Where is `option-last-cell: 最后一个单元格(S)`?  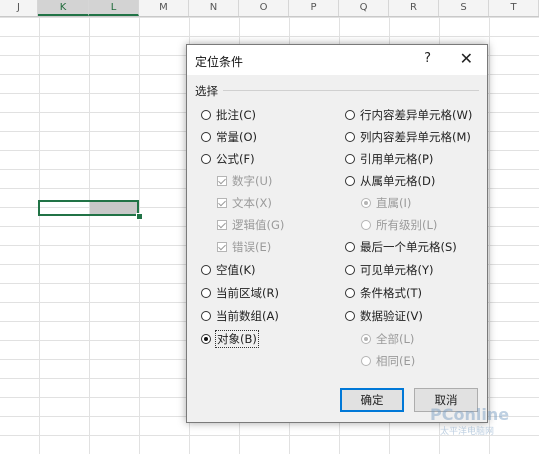 option-last-cell: 最后一个单元格(S) is located at coordinates (401, 247).